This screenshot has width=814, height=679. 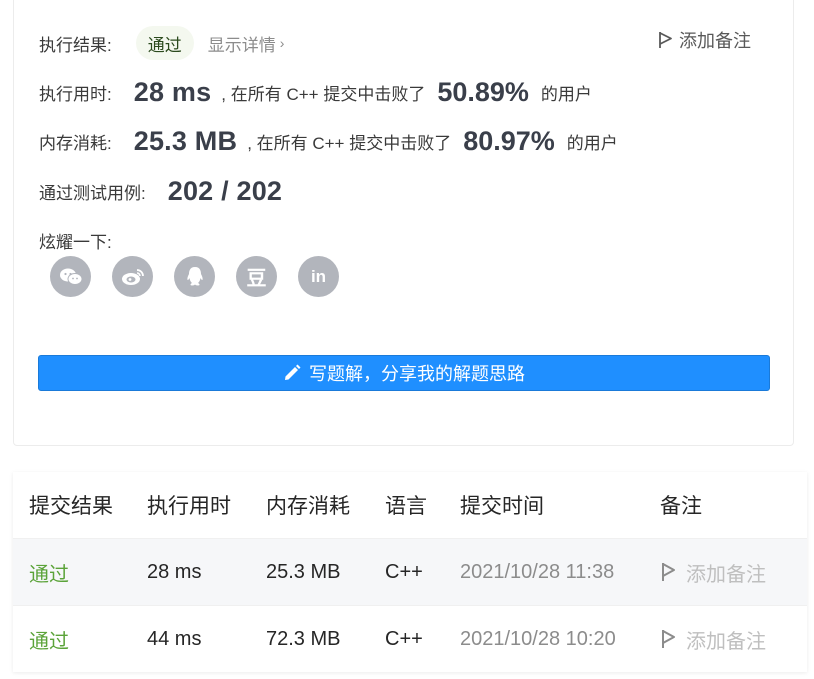 I want to click on share-label: 炫耀一下:, so click(x=75, y=242).